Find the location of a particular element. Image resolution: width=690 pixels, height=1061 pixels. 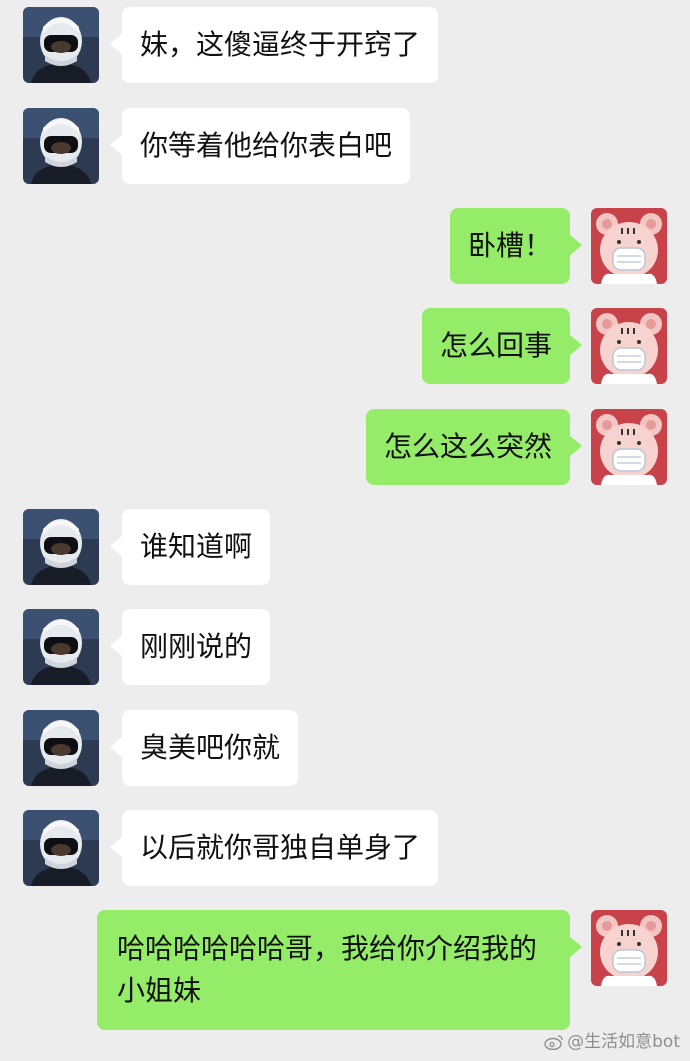

message-bubble: 怎么这么突然 is located at coordinates (474, 447).